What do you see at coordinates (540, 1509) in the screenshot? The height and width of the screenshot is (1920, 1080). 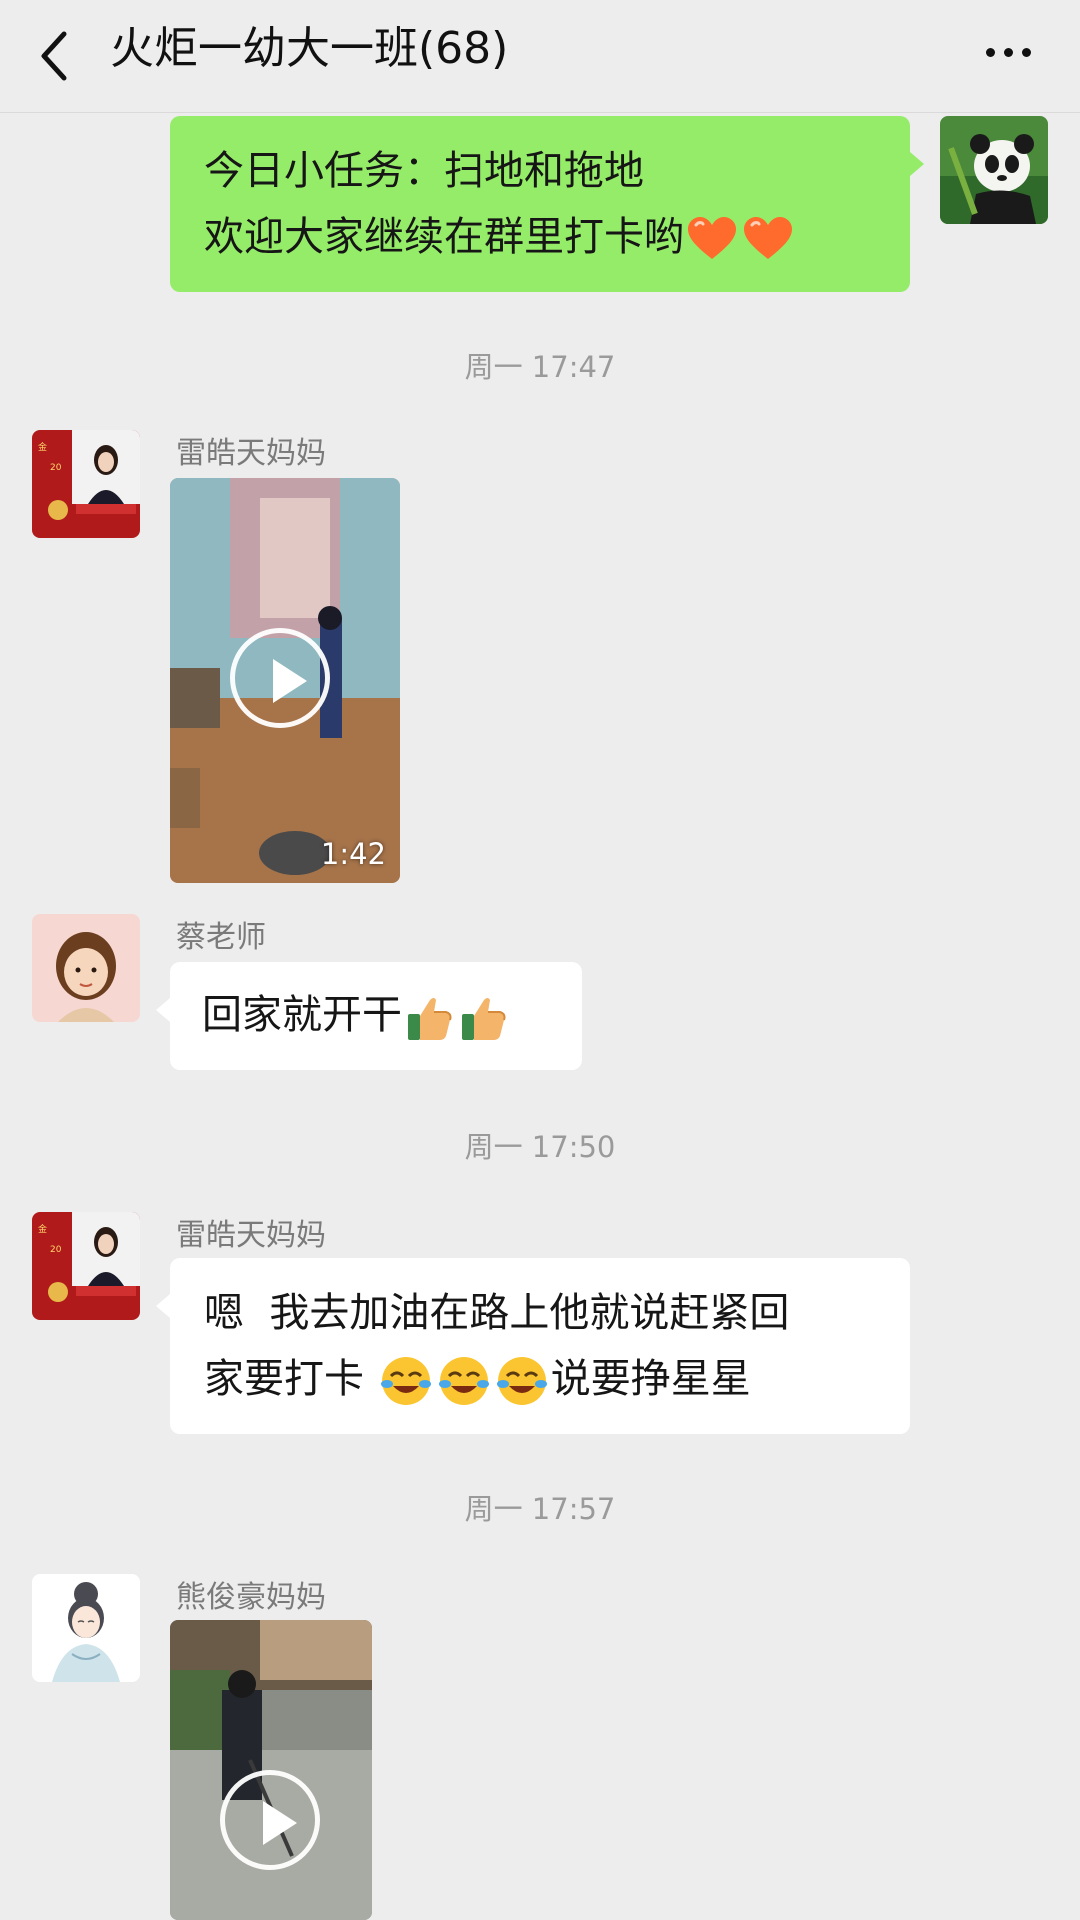 I see `timestamp: 周一 17:57` at bounding box center [540, 1509].